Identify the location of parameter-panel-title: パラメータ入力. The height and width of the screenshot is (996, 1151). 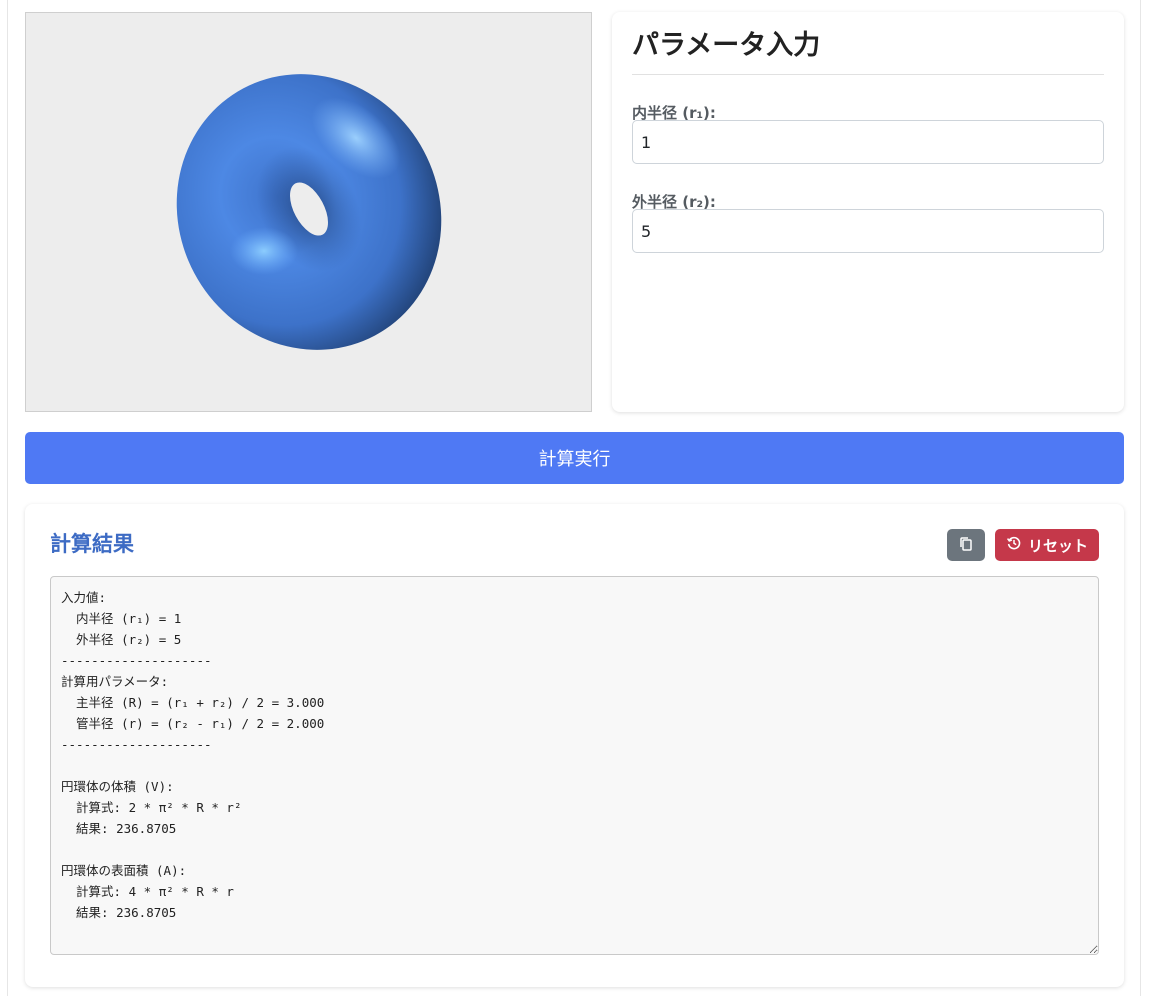
(868, 43).